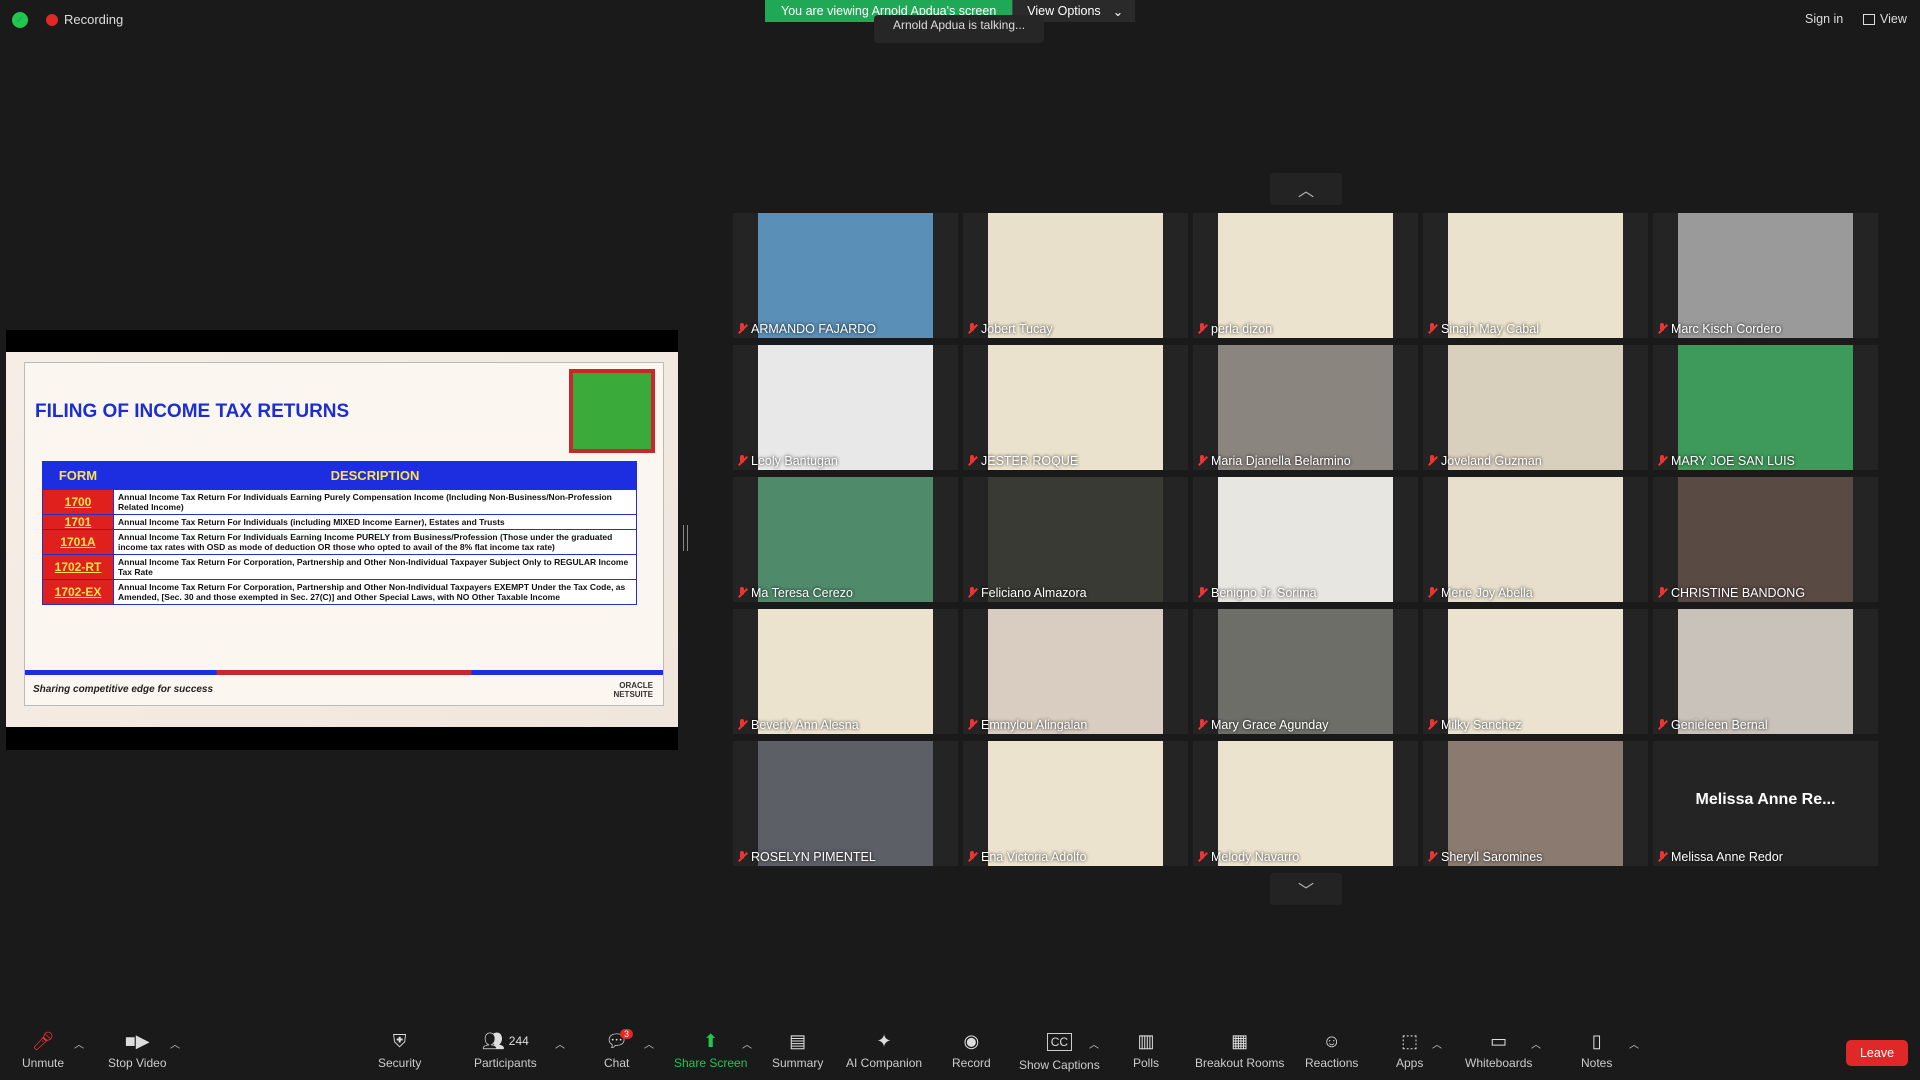 The image size is (1920, 1080). What do you see at coordinates (399, 1050) in the screenshot?
I see `security-button: ⛨ Security` at bounding box center [399, 1050].